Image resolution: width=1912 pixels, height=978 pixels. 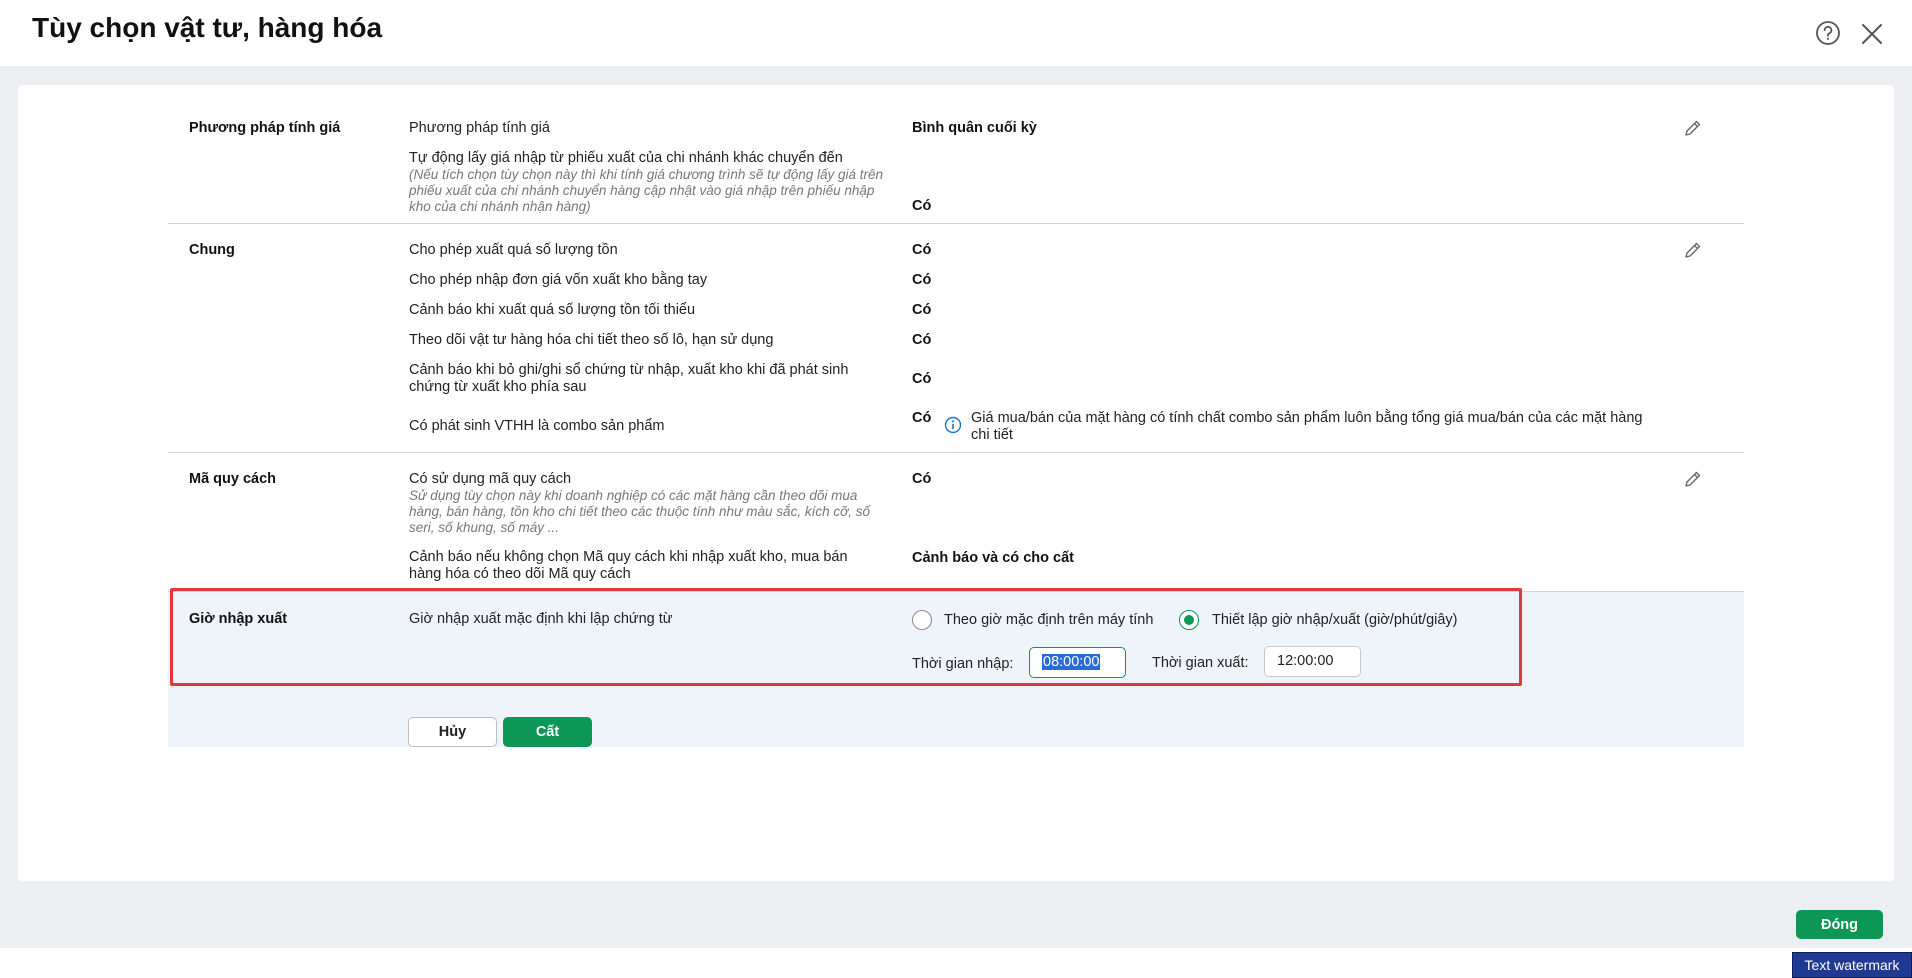 I want to click on info-icon, so click(x=953, y=425).